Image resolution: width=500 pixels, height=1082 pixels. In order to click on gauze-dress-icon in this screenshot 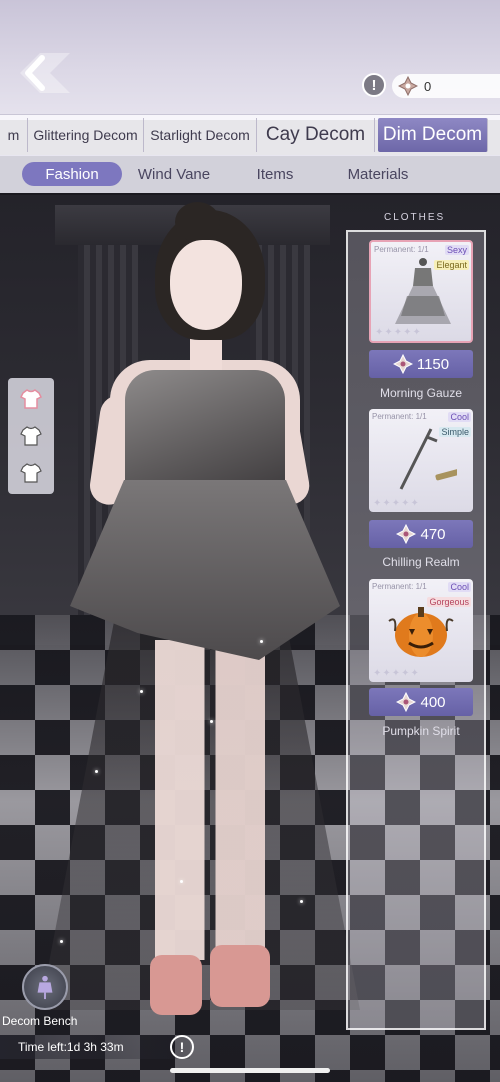, I will do `click(423, 291)`.